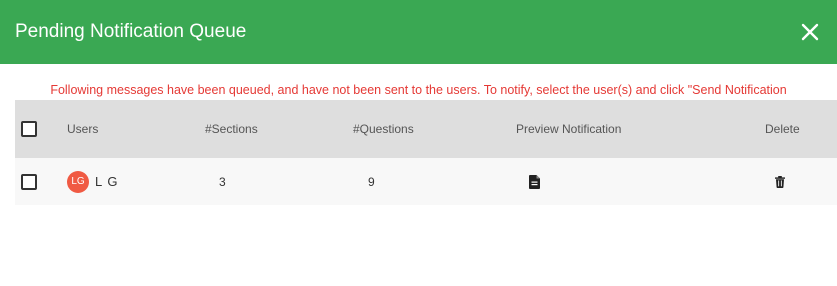 The image size is (837, 286). Describe the element at coordinates (78, 181) in the screenshot. I see `avatar: LG` at that location.